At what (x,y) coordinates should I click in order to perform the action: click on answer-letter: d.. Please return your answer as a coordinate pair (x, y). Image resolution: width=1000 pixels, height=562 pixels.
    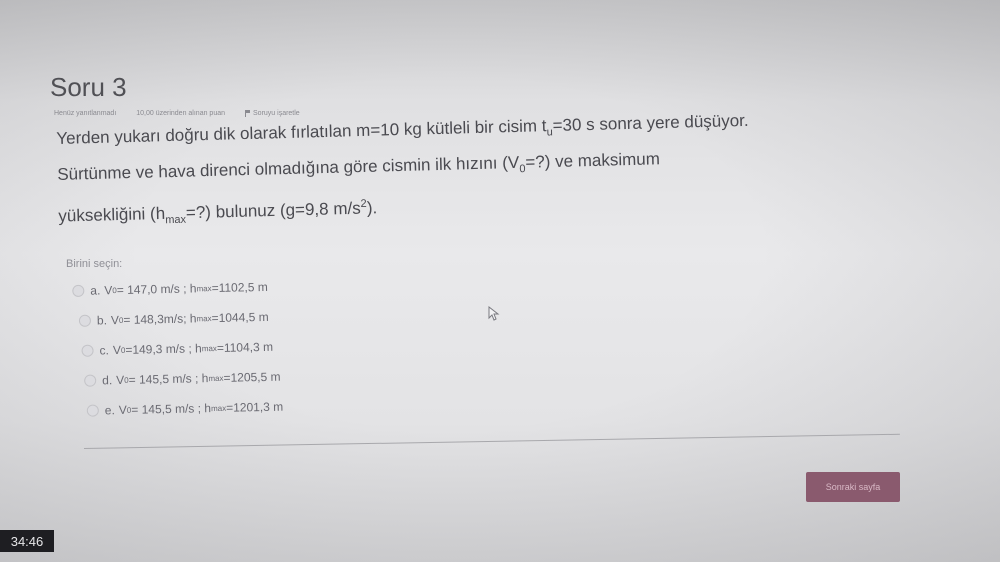
    Looking at the image, I should click on (107, 380).